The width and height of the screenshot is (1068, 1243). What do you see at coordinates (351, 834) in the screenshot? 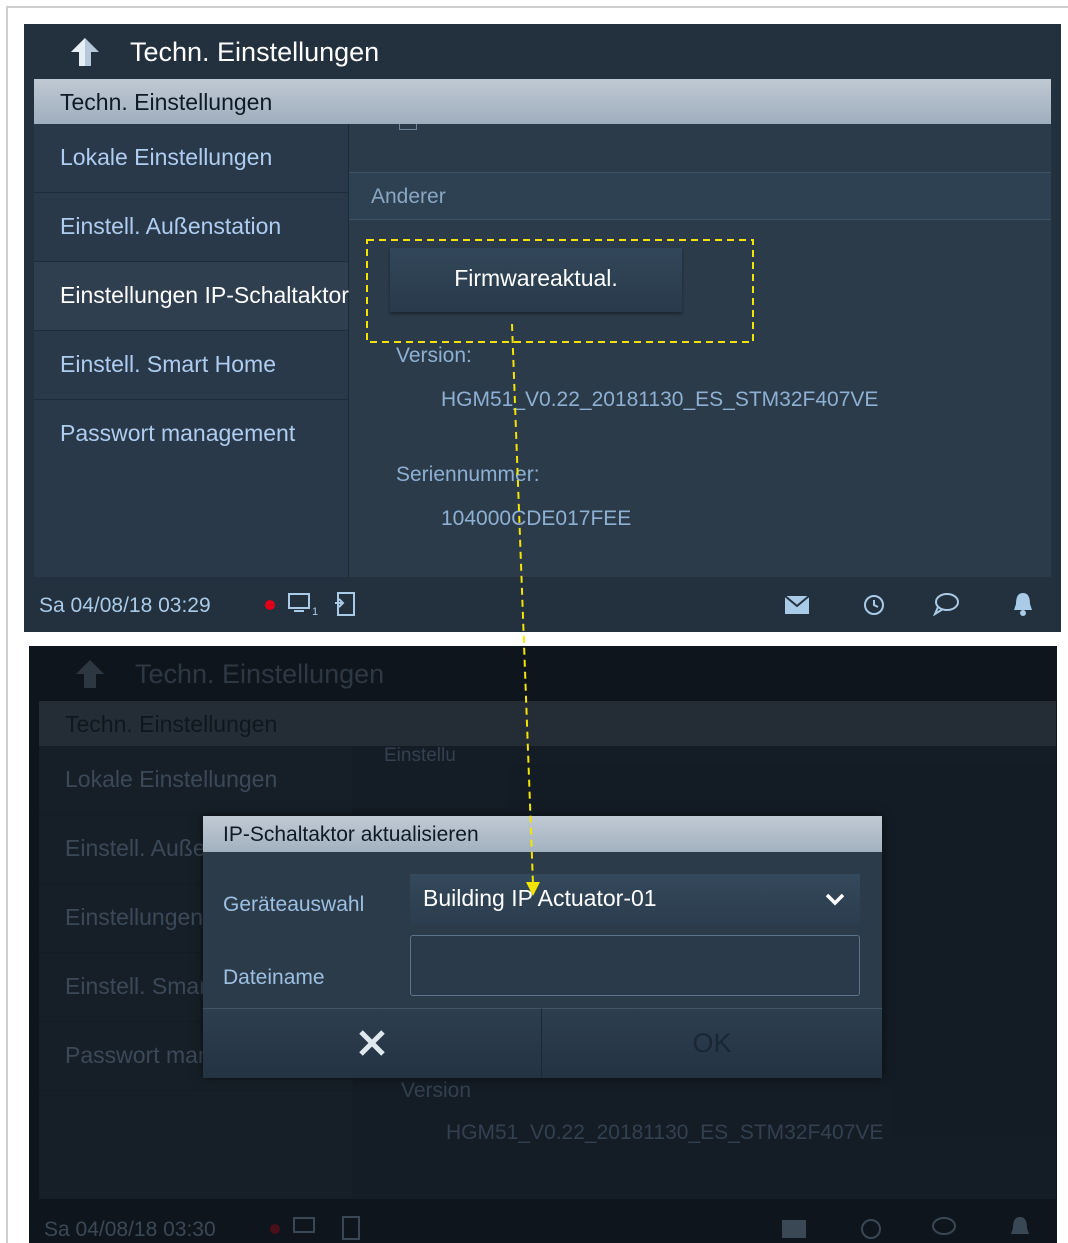
I see `dialog-title: IP-Schaltaktor aktualisieren` at bounding box center [351, 834].